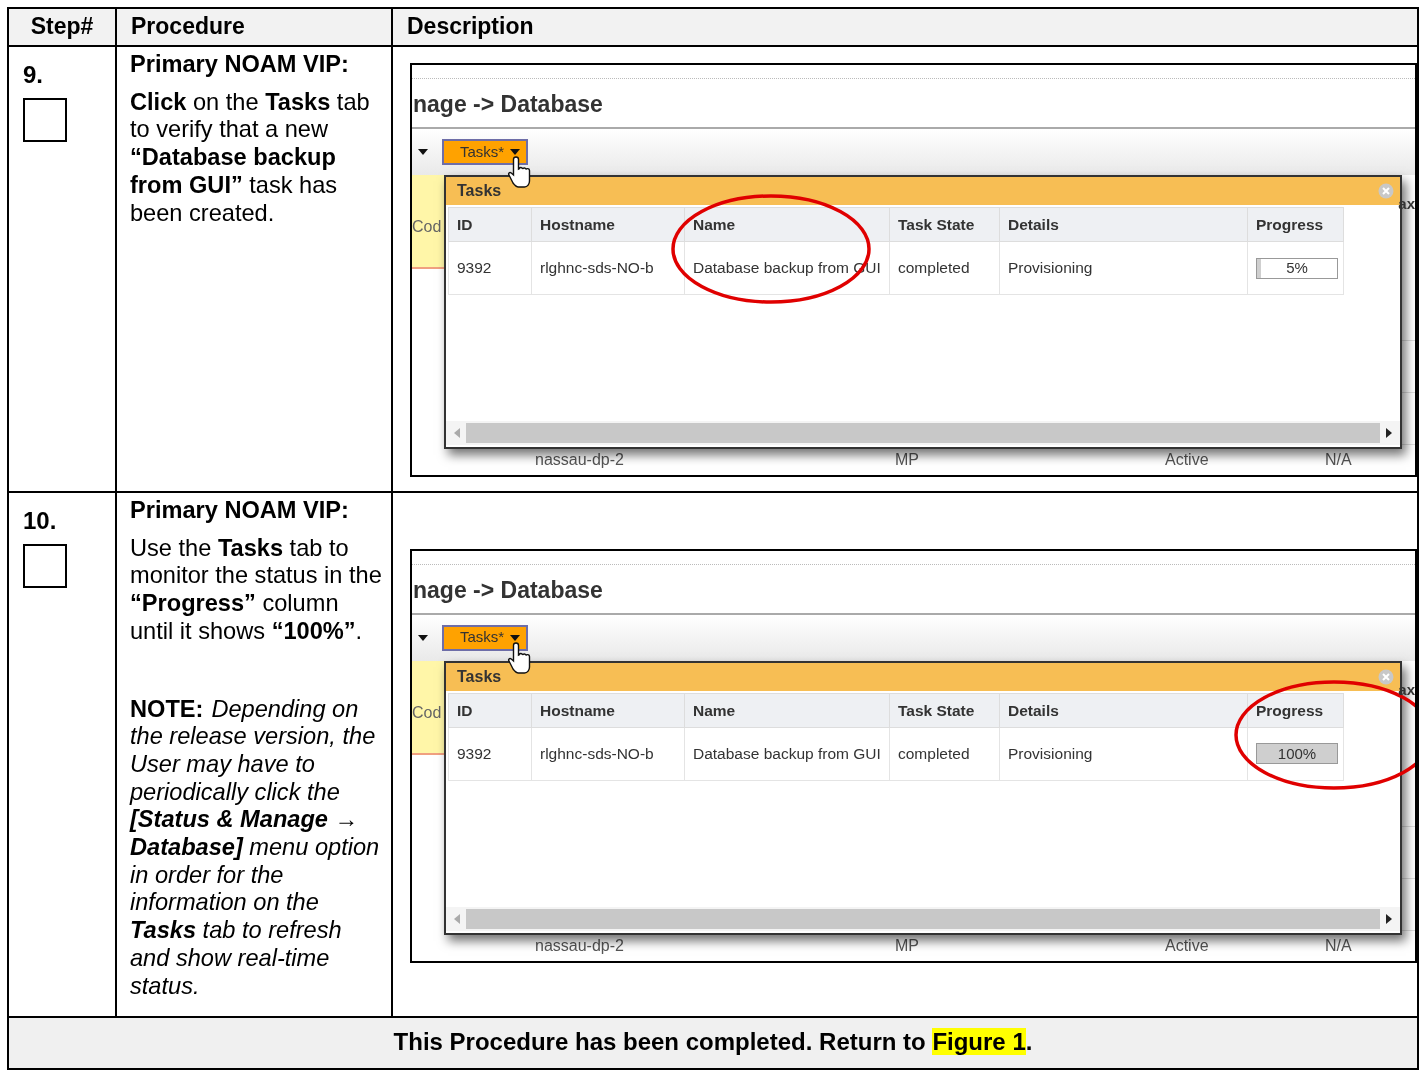  What do you see at coordinates (33, 75) in the screenshot?
I see `step-number: 9.` at bounding box center [33, 75].